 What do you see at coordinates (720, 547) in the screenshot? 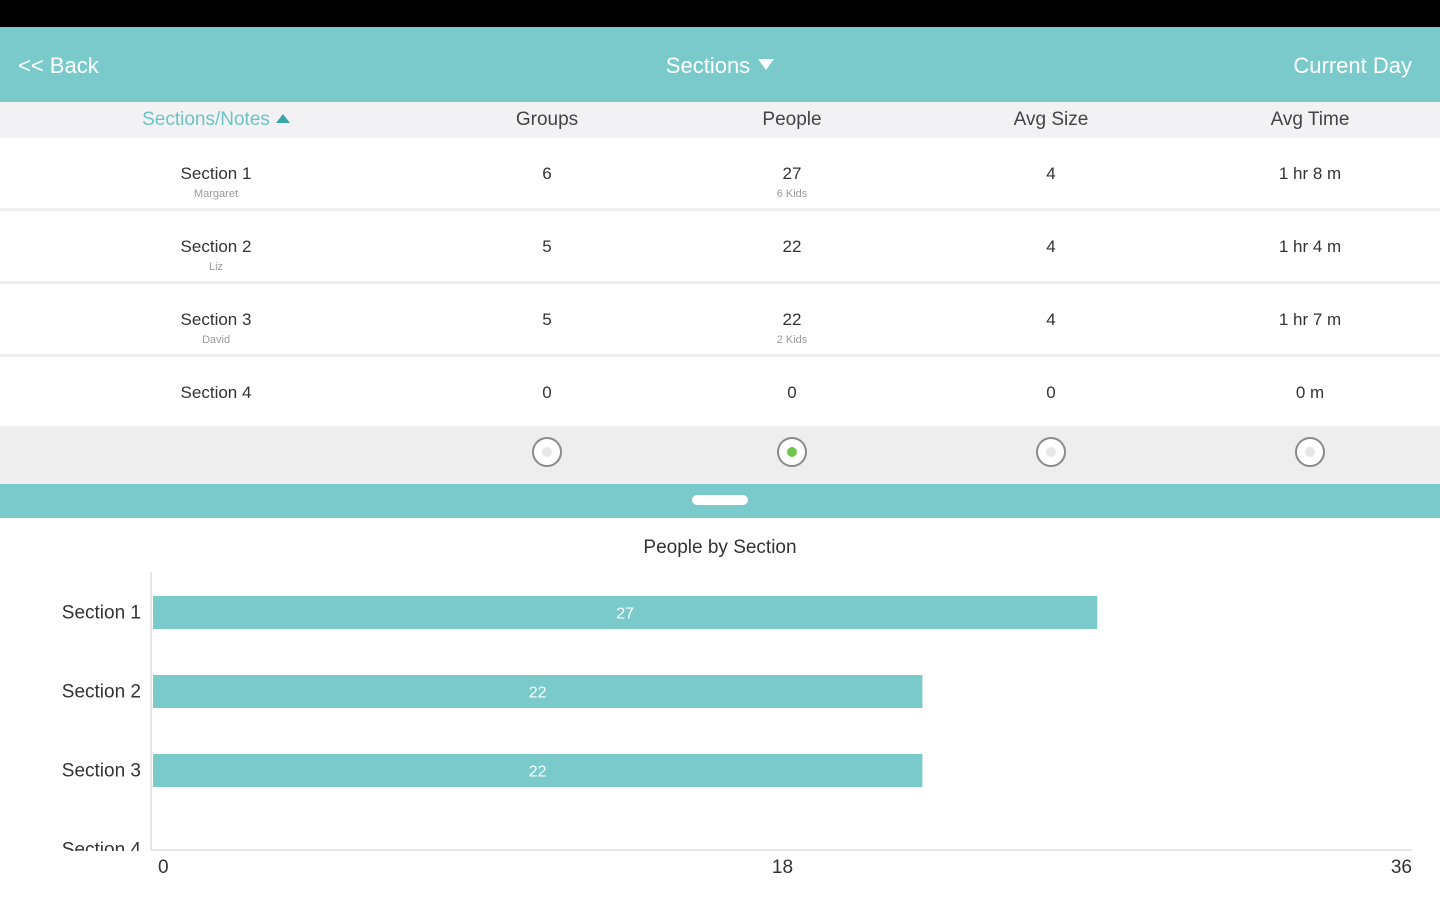
I see `chart-title: People by Section` at bounding box center [720, 547].